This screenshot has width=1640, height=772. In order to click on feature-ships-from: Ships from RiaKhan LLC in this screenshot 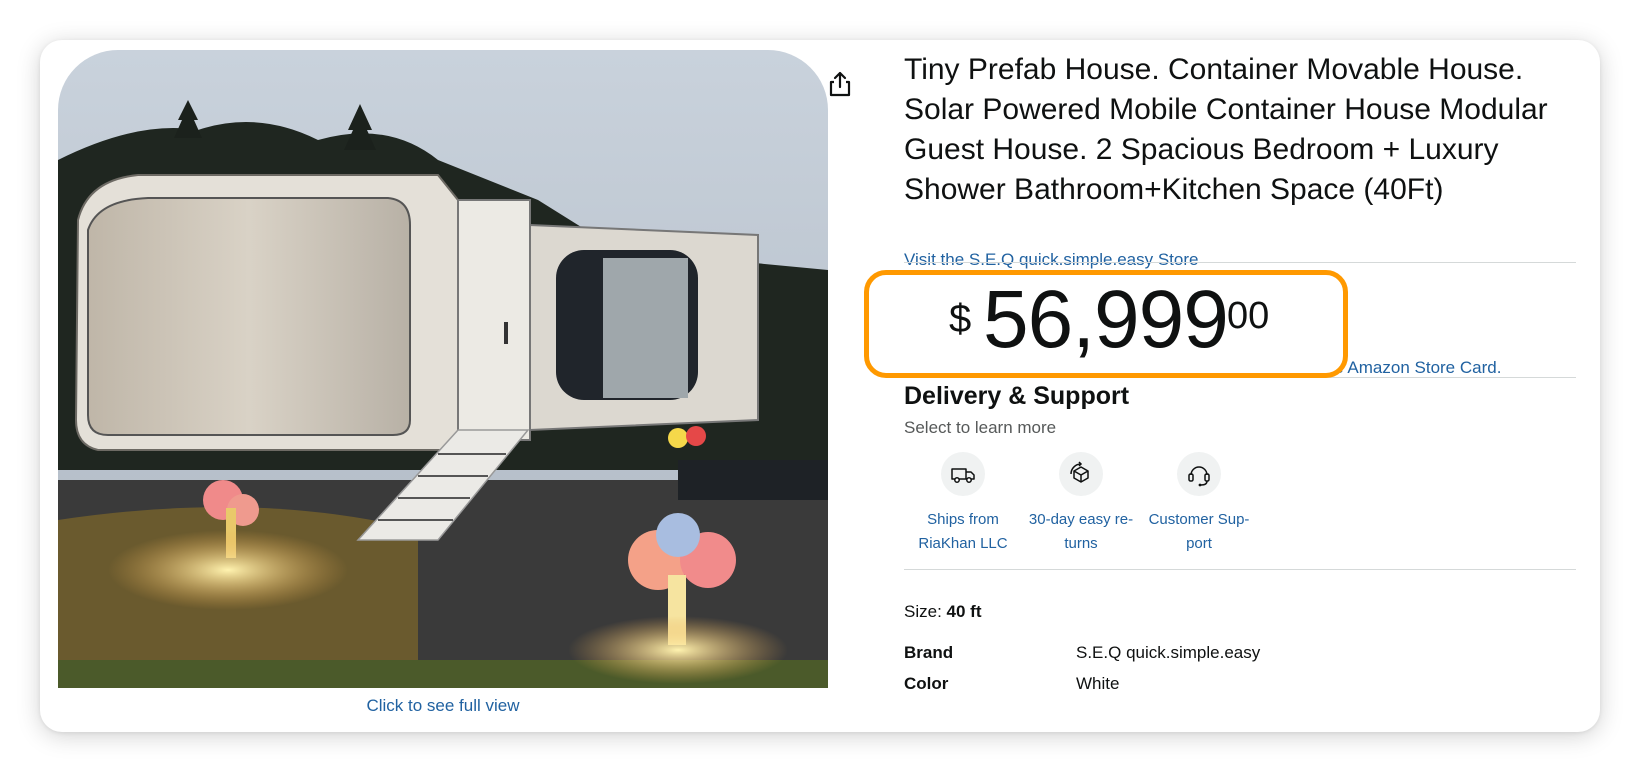, I will do `click(963, 504)`.